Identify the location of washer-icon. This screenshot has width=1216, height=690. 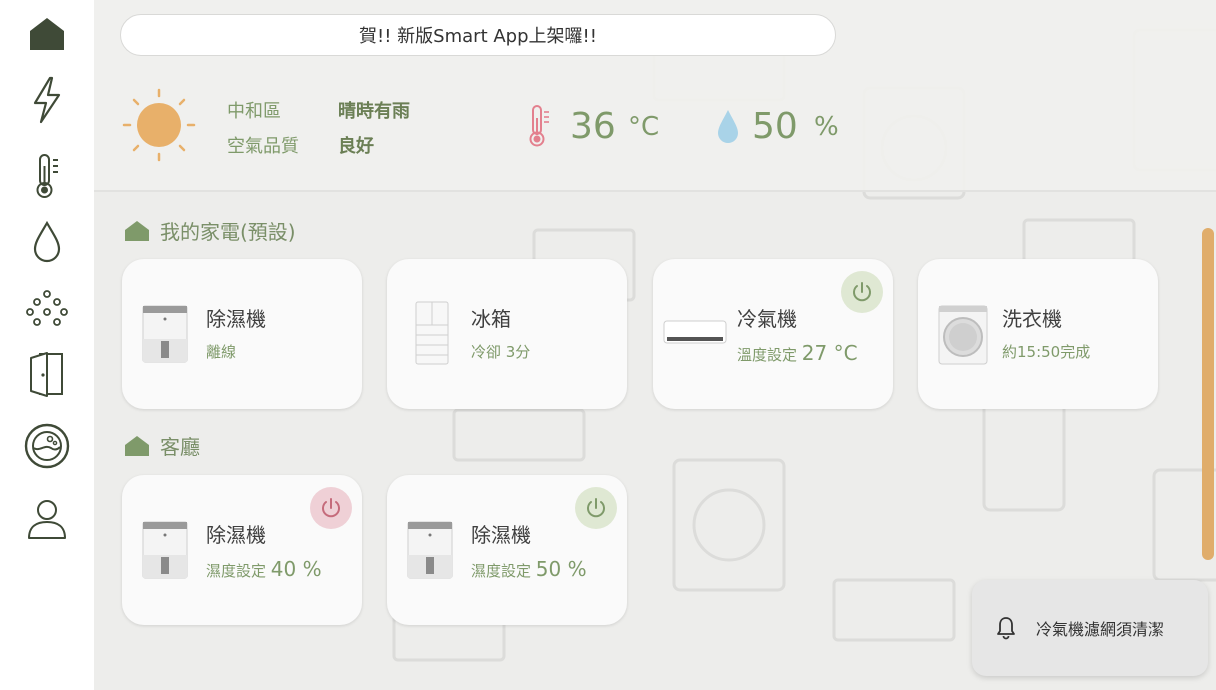
(47, 446).